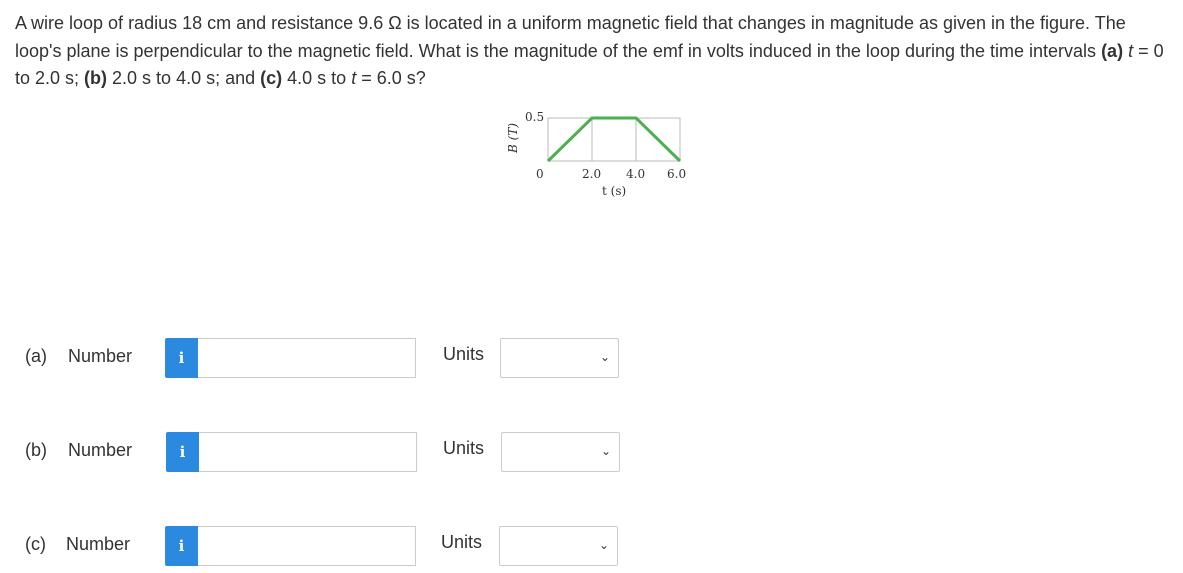 Image resolution: width=1183 pixels, height=573 pixels. I want to click on answer-row-b: (b) Number i Units ⌄, so click(320, 452).